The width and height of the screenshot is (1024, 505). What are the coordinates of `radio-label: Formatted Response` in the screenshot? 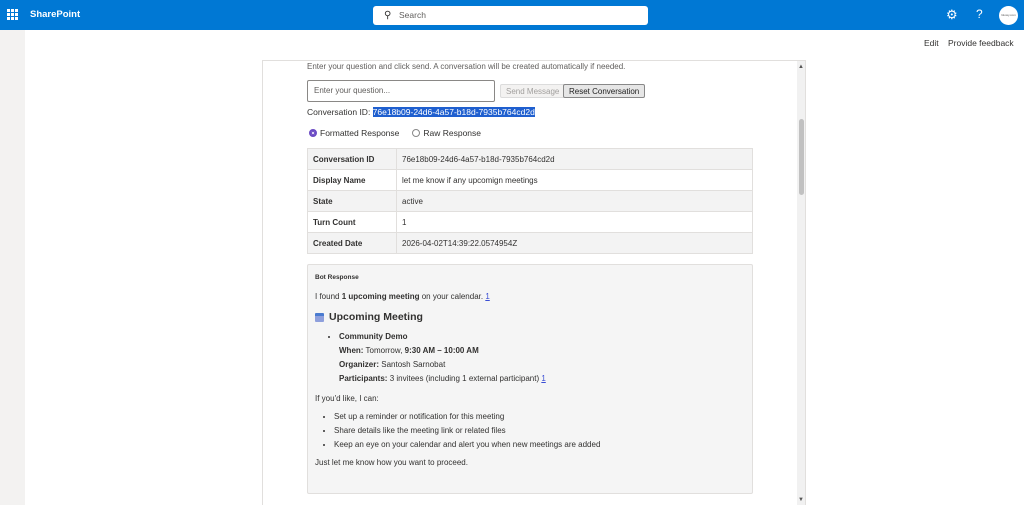 It's located at (360, 133).